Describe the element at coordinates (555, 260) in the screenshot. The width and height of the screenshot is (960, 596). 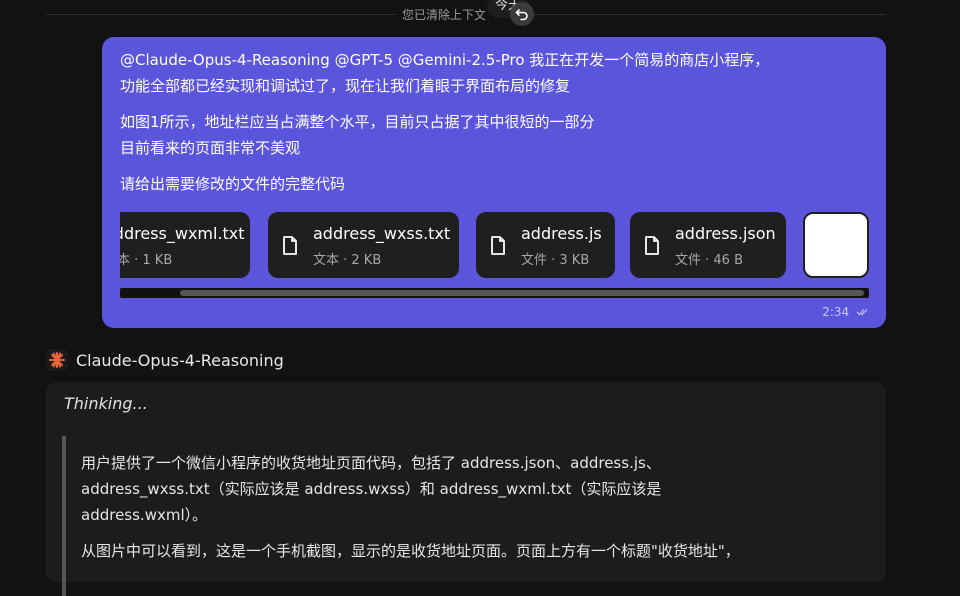
I see `attachment-meta: 文件 · 3 KB` at that location.